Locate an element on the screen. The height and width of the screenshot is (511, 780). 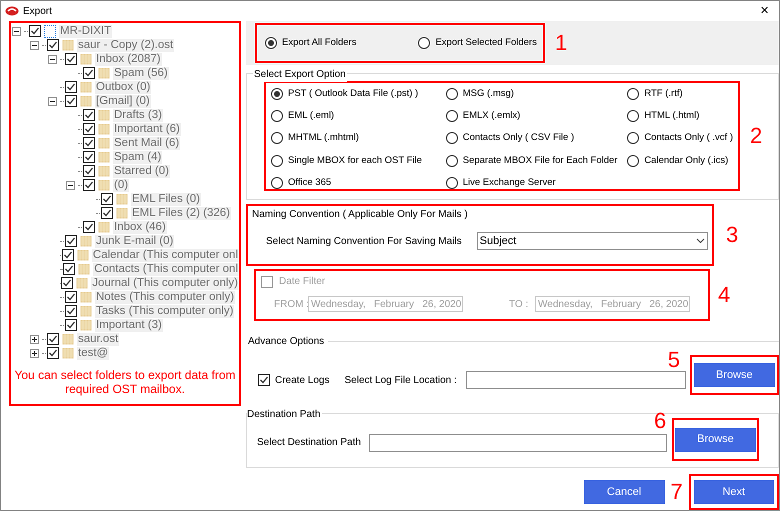
tree-item: Contacts (This computer onl is located at coordinates (166, 269).